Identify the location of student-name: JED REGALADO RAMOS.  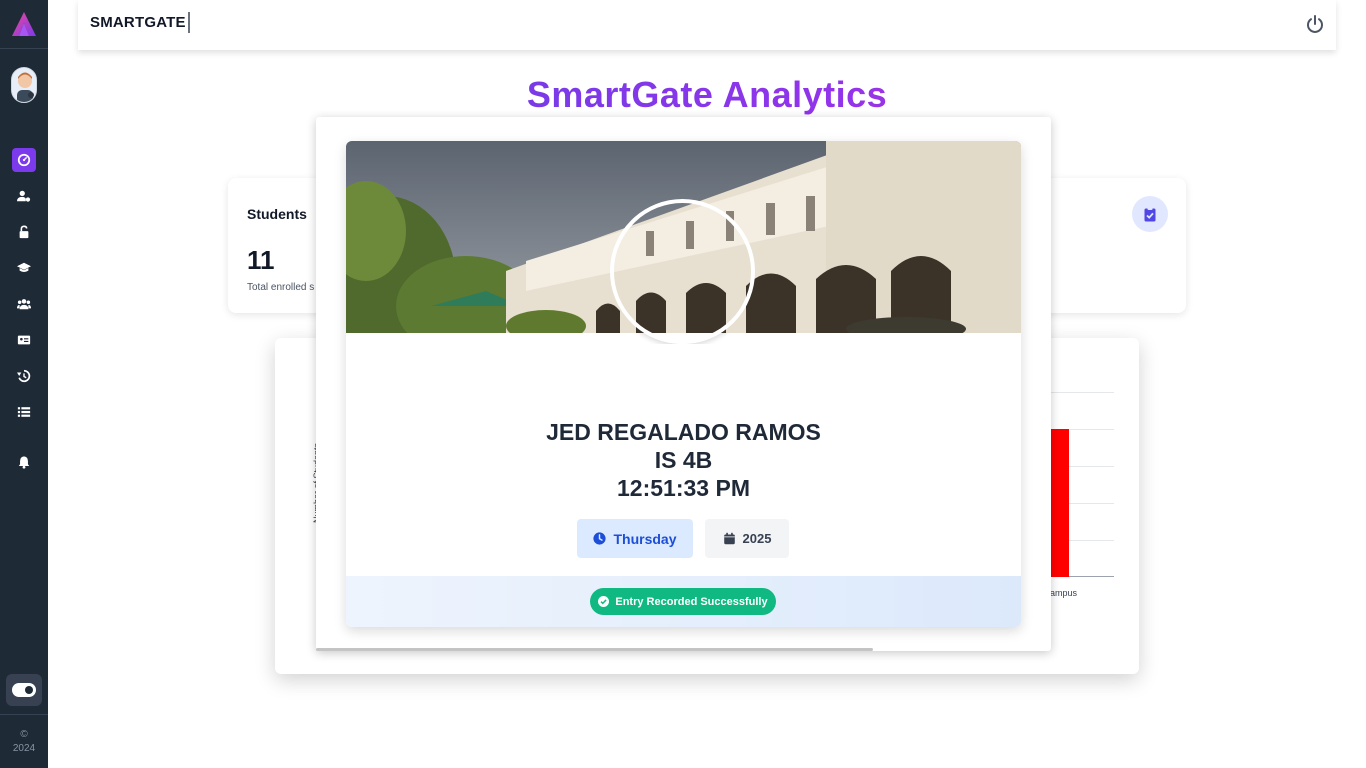
(683, 432).